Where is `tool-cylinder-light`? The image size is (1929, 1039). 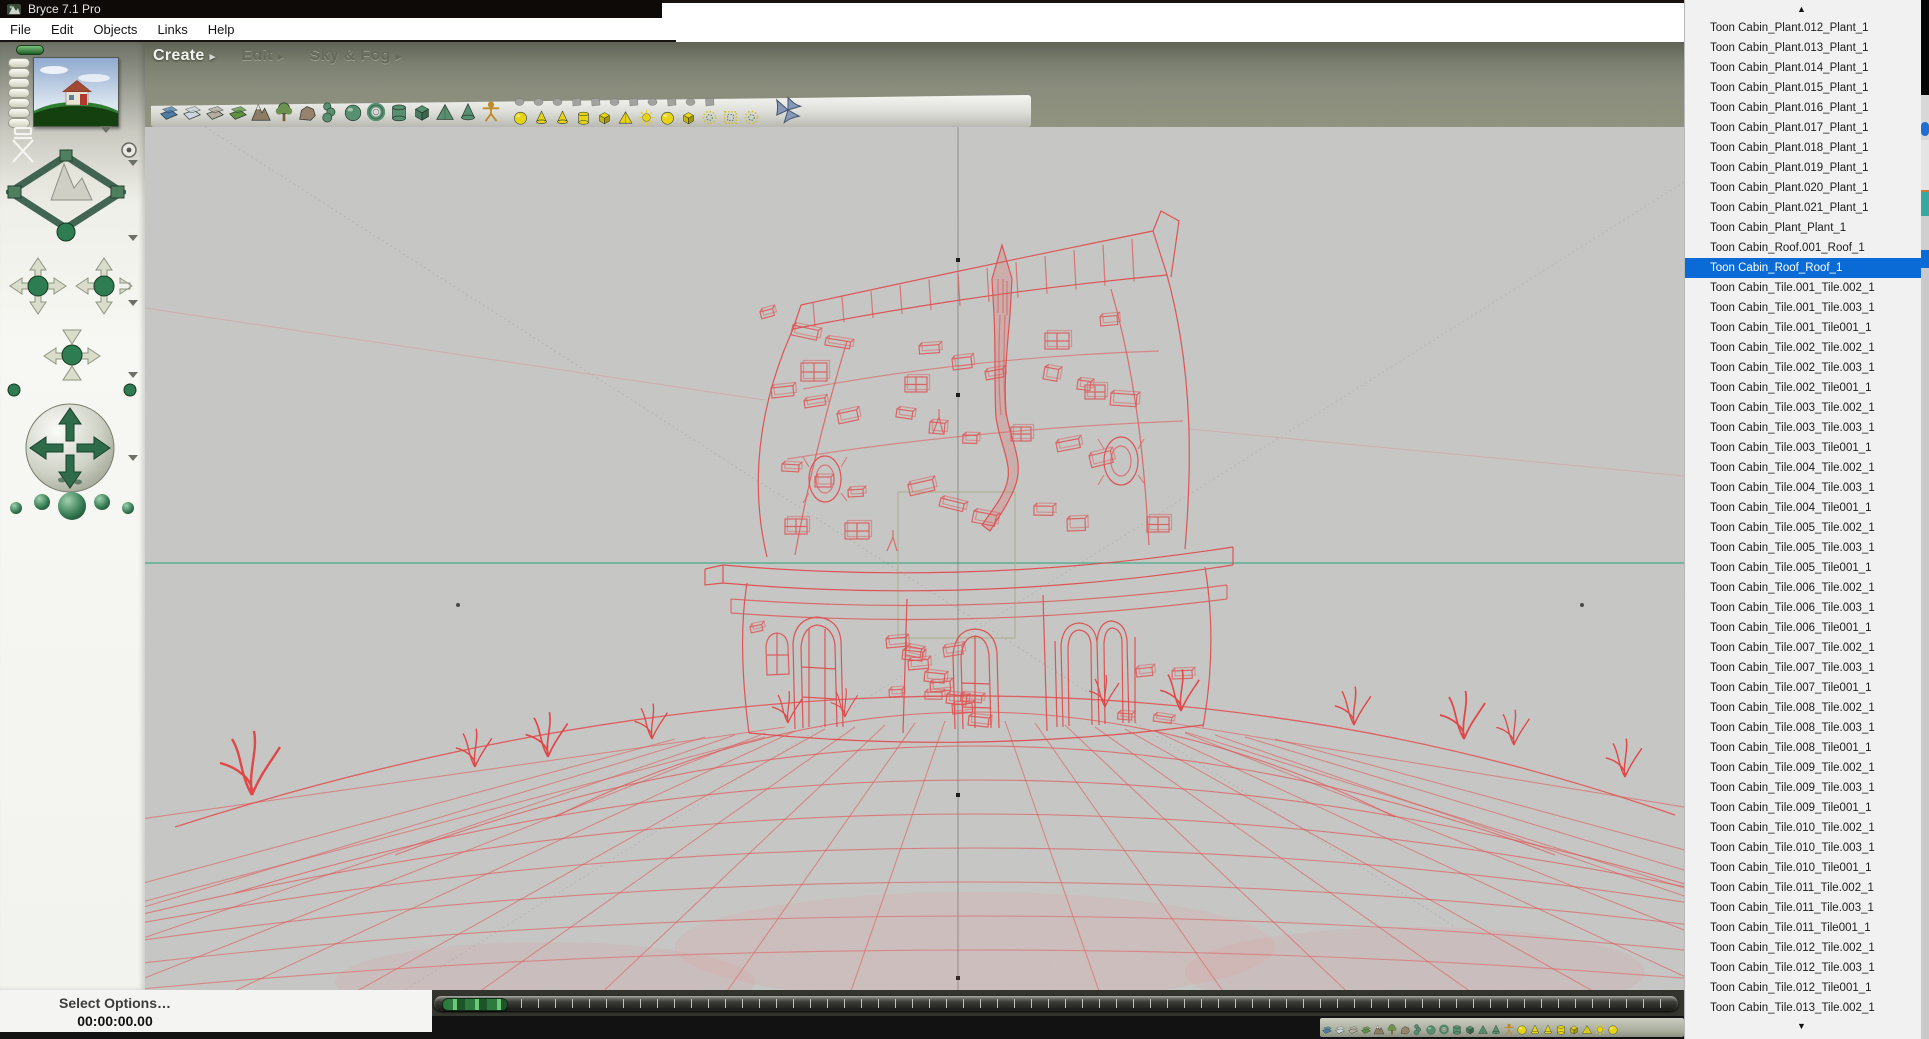 tool-cylinder-light is located at coordinates (1560, 1028).